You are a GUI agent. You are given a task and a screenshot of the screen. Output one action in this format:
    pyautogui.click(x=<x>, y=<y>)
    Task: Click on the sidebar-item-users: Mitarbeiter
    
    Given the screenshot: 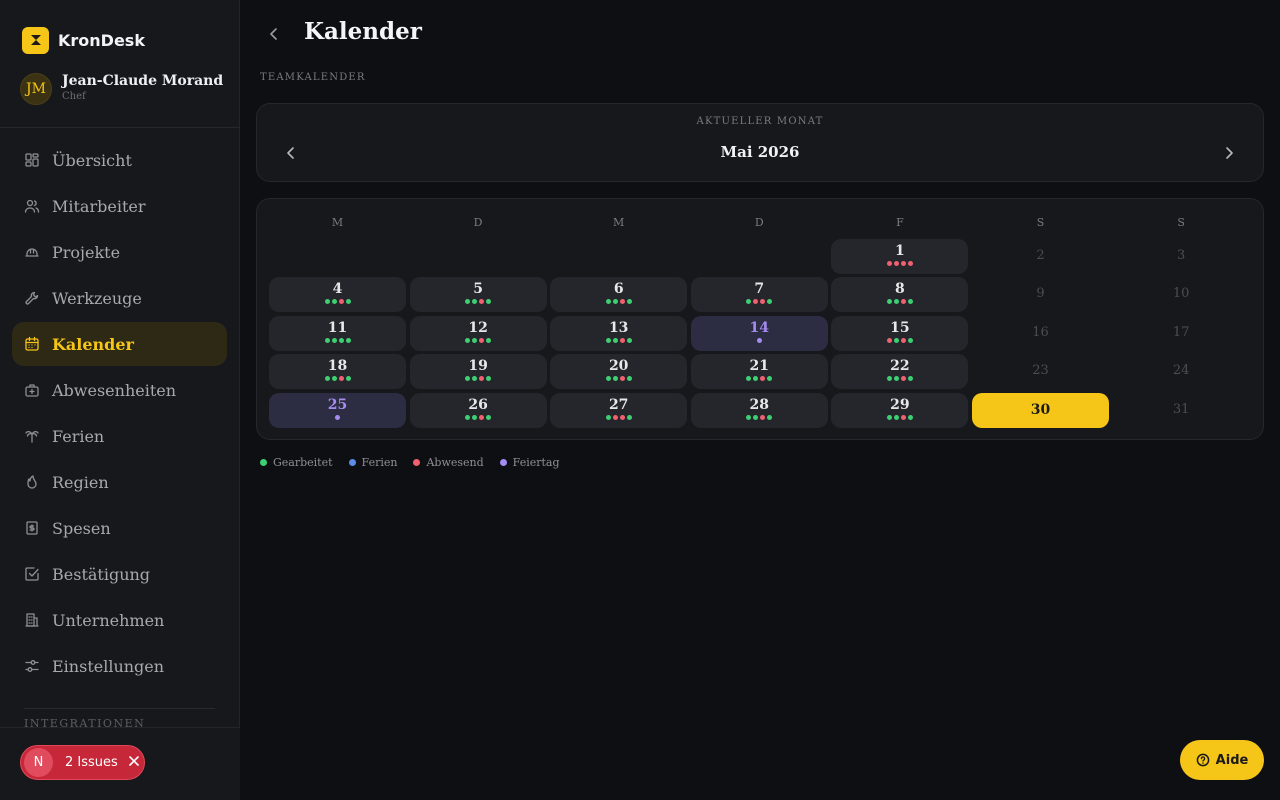 What is the action you would take?
    pyautogui.click(x=119, y=206)
    